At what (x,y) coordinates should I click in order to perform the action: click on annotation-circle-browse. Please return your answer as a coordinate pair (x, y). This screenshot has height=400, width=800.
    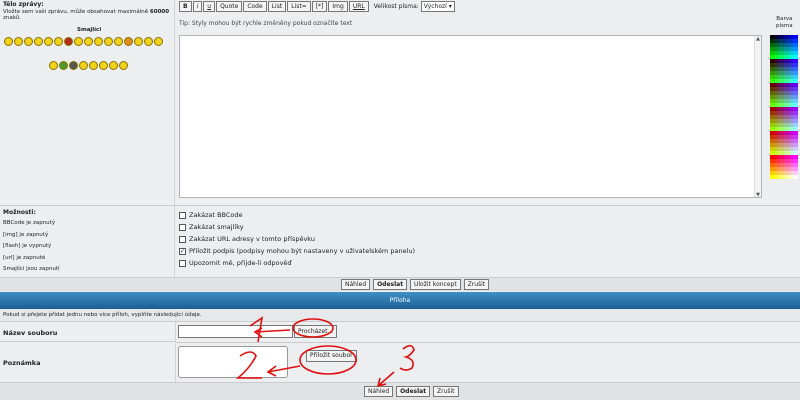
    Looking at the image, I should click on (313, 328).